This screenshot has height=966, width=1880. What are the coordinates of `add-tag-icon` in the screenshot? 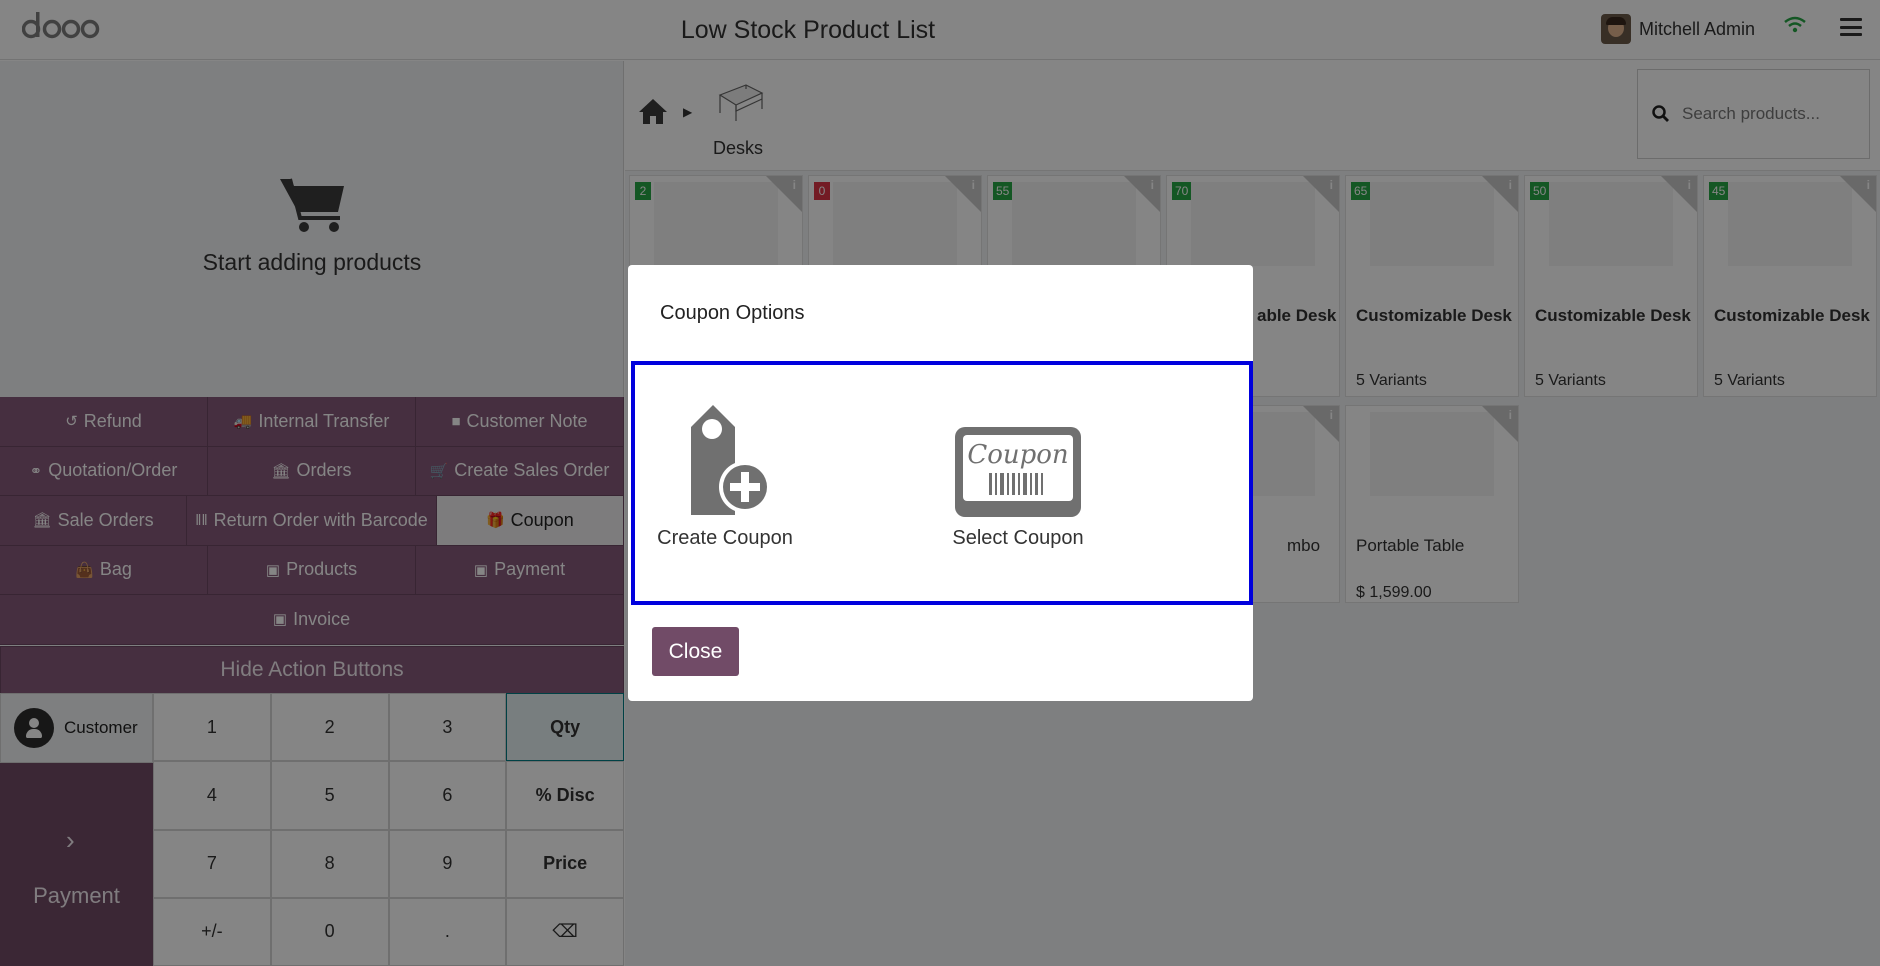 It's located at (725, 457).